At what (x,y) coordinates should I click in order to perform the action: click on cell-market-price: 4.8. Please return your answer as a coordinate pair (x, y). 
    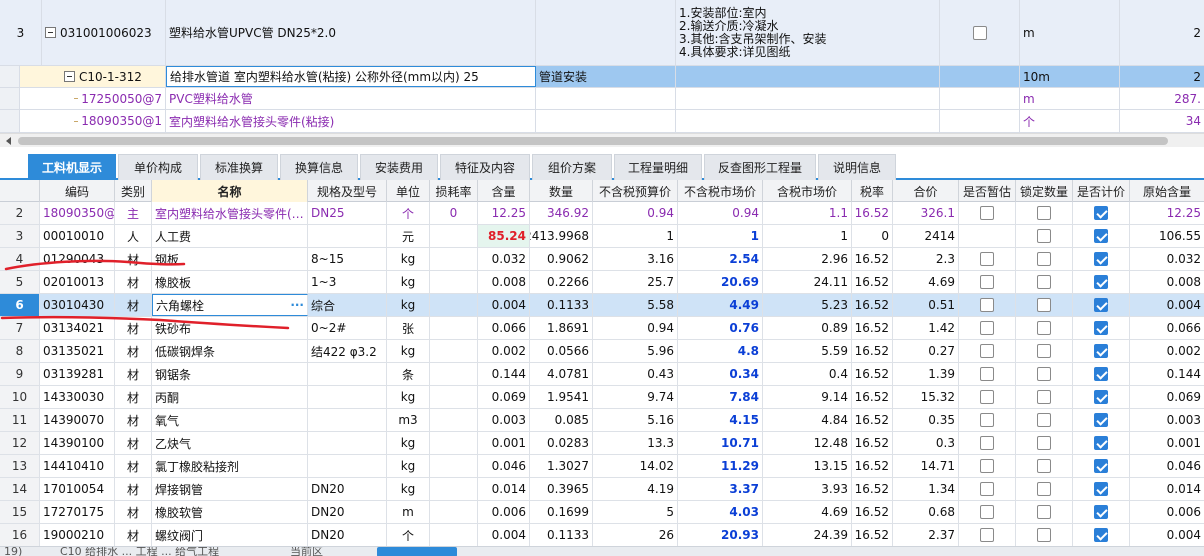
    Looking at the image, I should click on (720, 351).